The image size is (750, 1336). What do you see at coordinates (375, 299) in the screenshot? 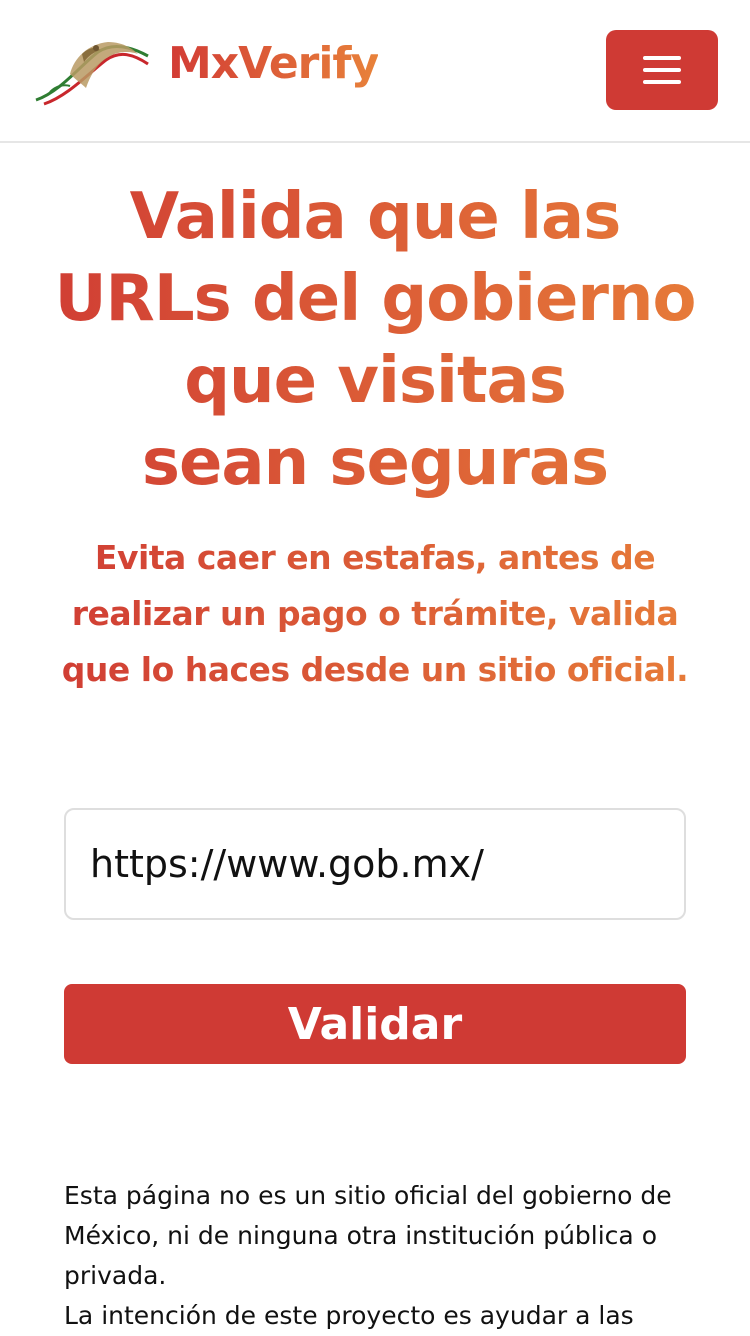
I see `hero-title-line: URLs del gobierno` at bounding box center [375, 299].